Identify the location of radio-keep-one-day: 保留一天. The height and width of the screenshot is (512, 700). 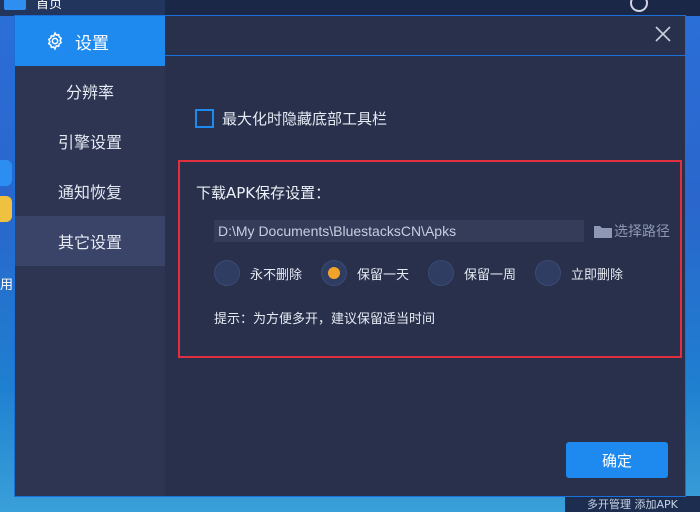
(365, 273).